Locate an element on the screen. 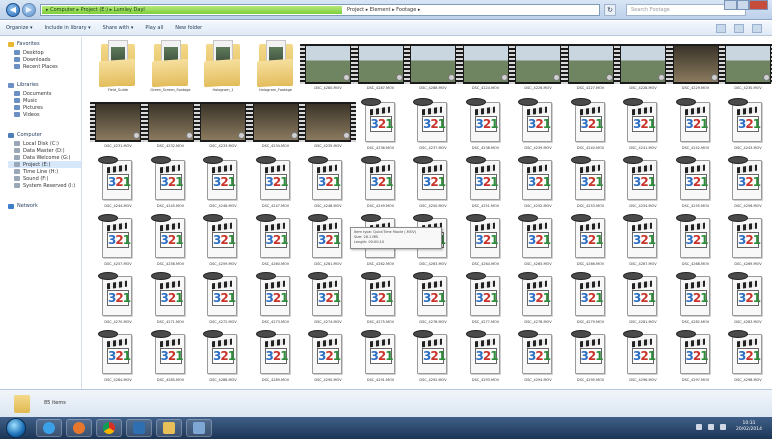 The width and height of the screenshot is (772, 439). media-file-item: 321 DSC_4268.MOV is located at coordinates (696, 243).